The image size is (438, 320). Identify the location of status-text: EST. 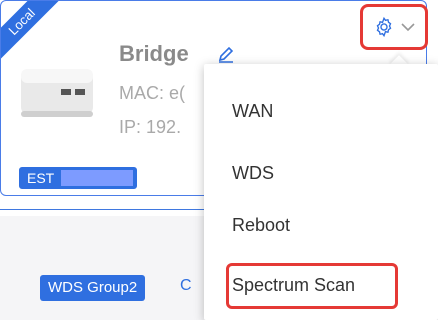
(41, 178).